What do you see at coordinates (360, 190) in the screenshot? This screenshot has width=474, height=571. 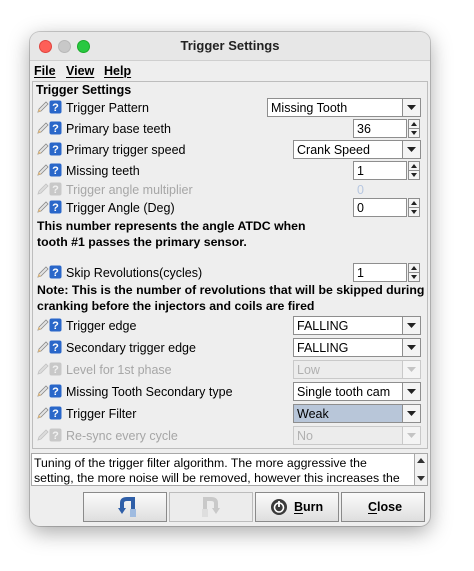 I see `trigger-angle-multiplier-value: 0` at bounding box center [360, 190].